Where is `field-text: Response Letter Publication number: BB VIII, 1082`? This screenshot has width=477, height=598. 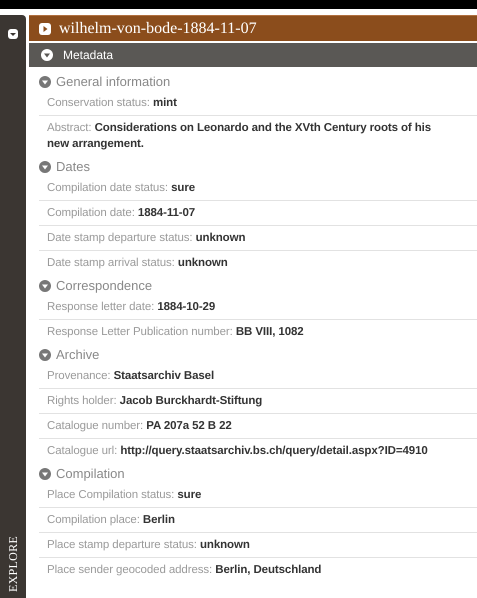 field-text: Response Letter Publication number: BB VIII, 1082 is located at coordinates (176, 332).